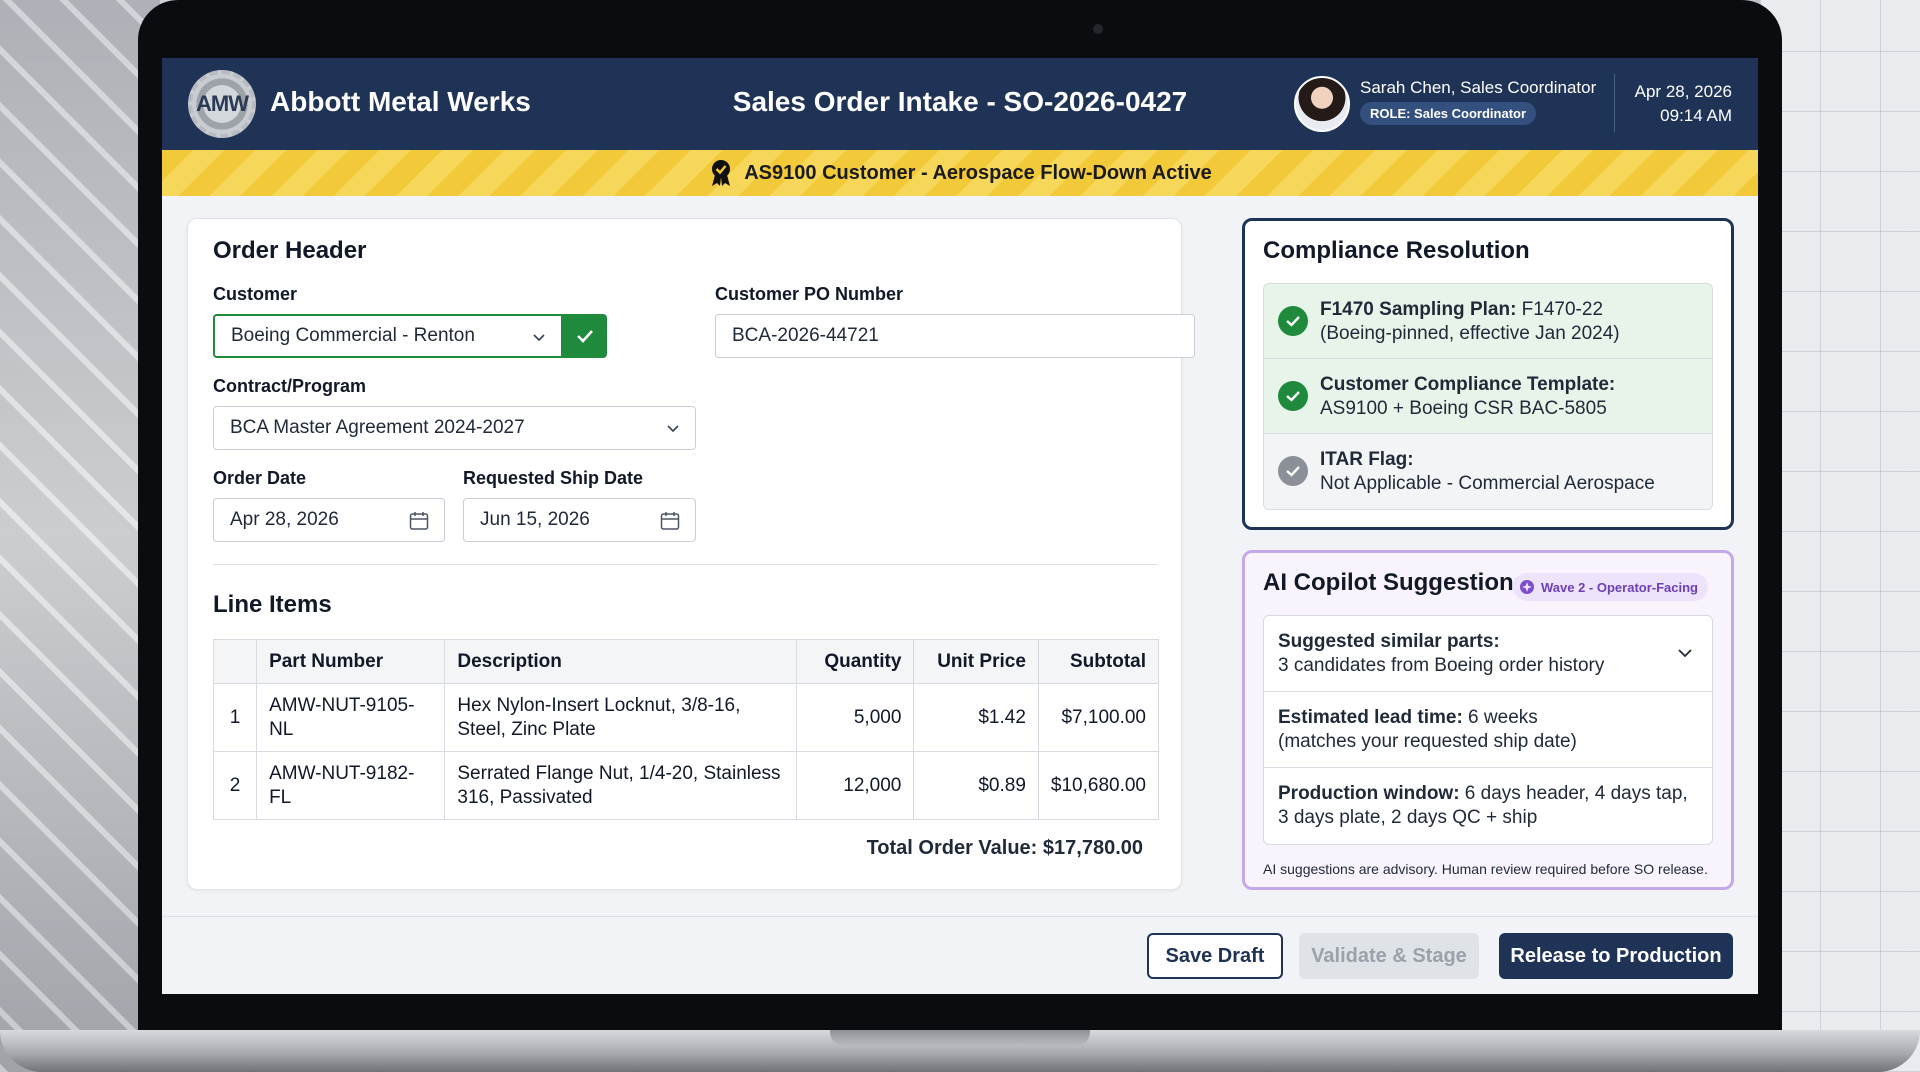 This screenshot has width=1920, height=1072. What do you see at coordinates (809, 294) in the screenshot?
I see `po-label: Customer PO Number` at bounding box center [809, 294].